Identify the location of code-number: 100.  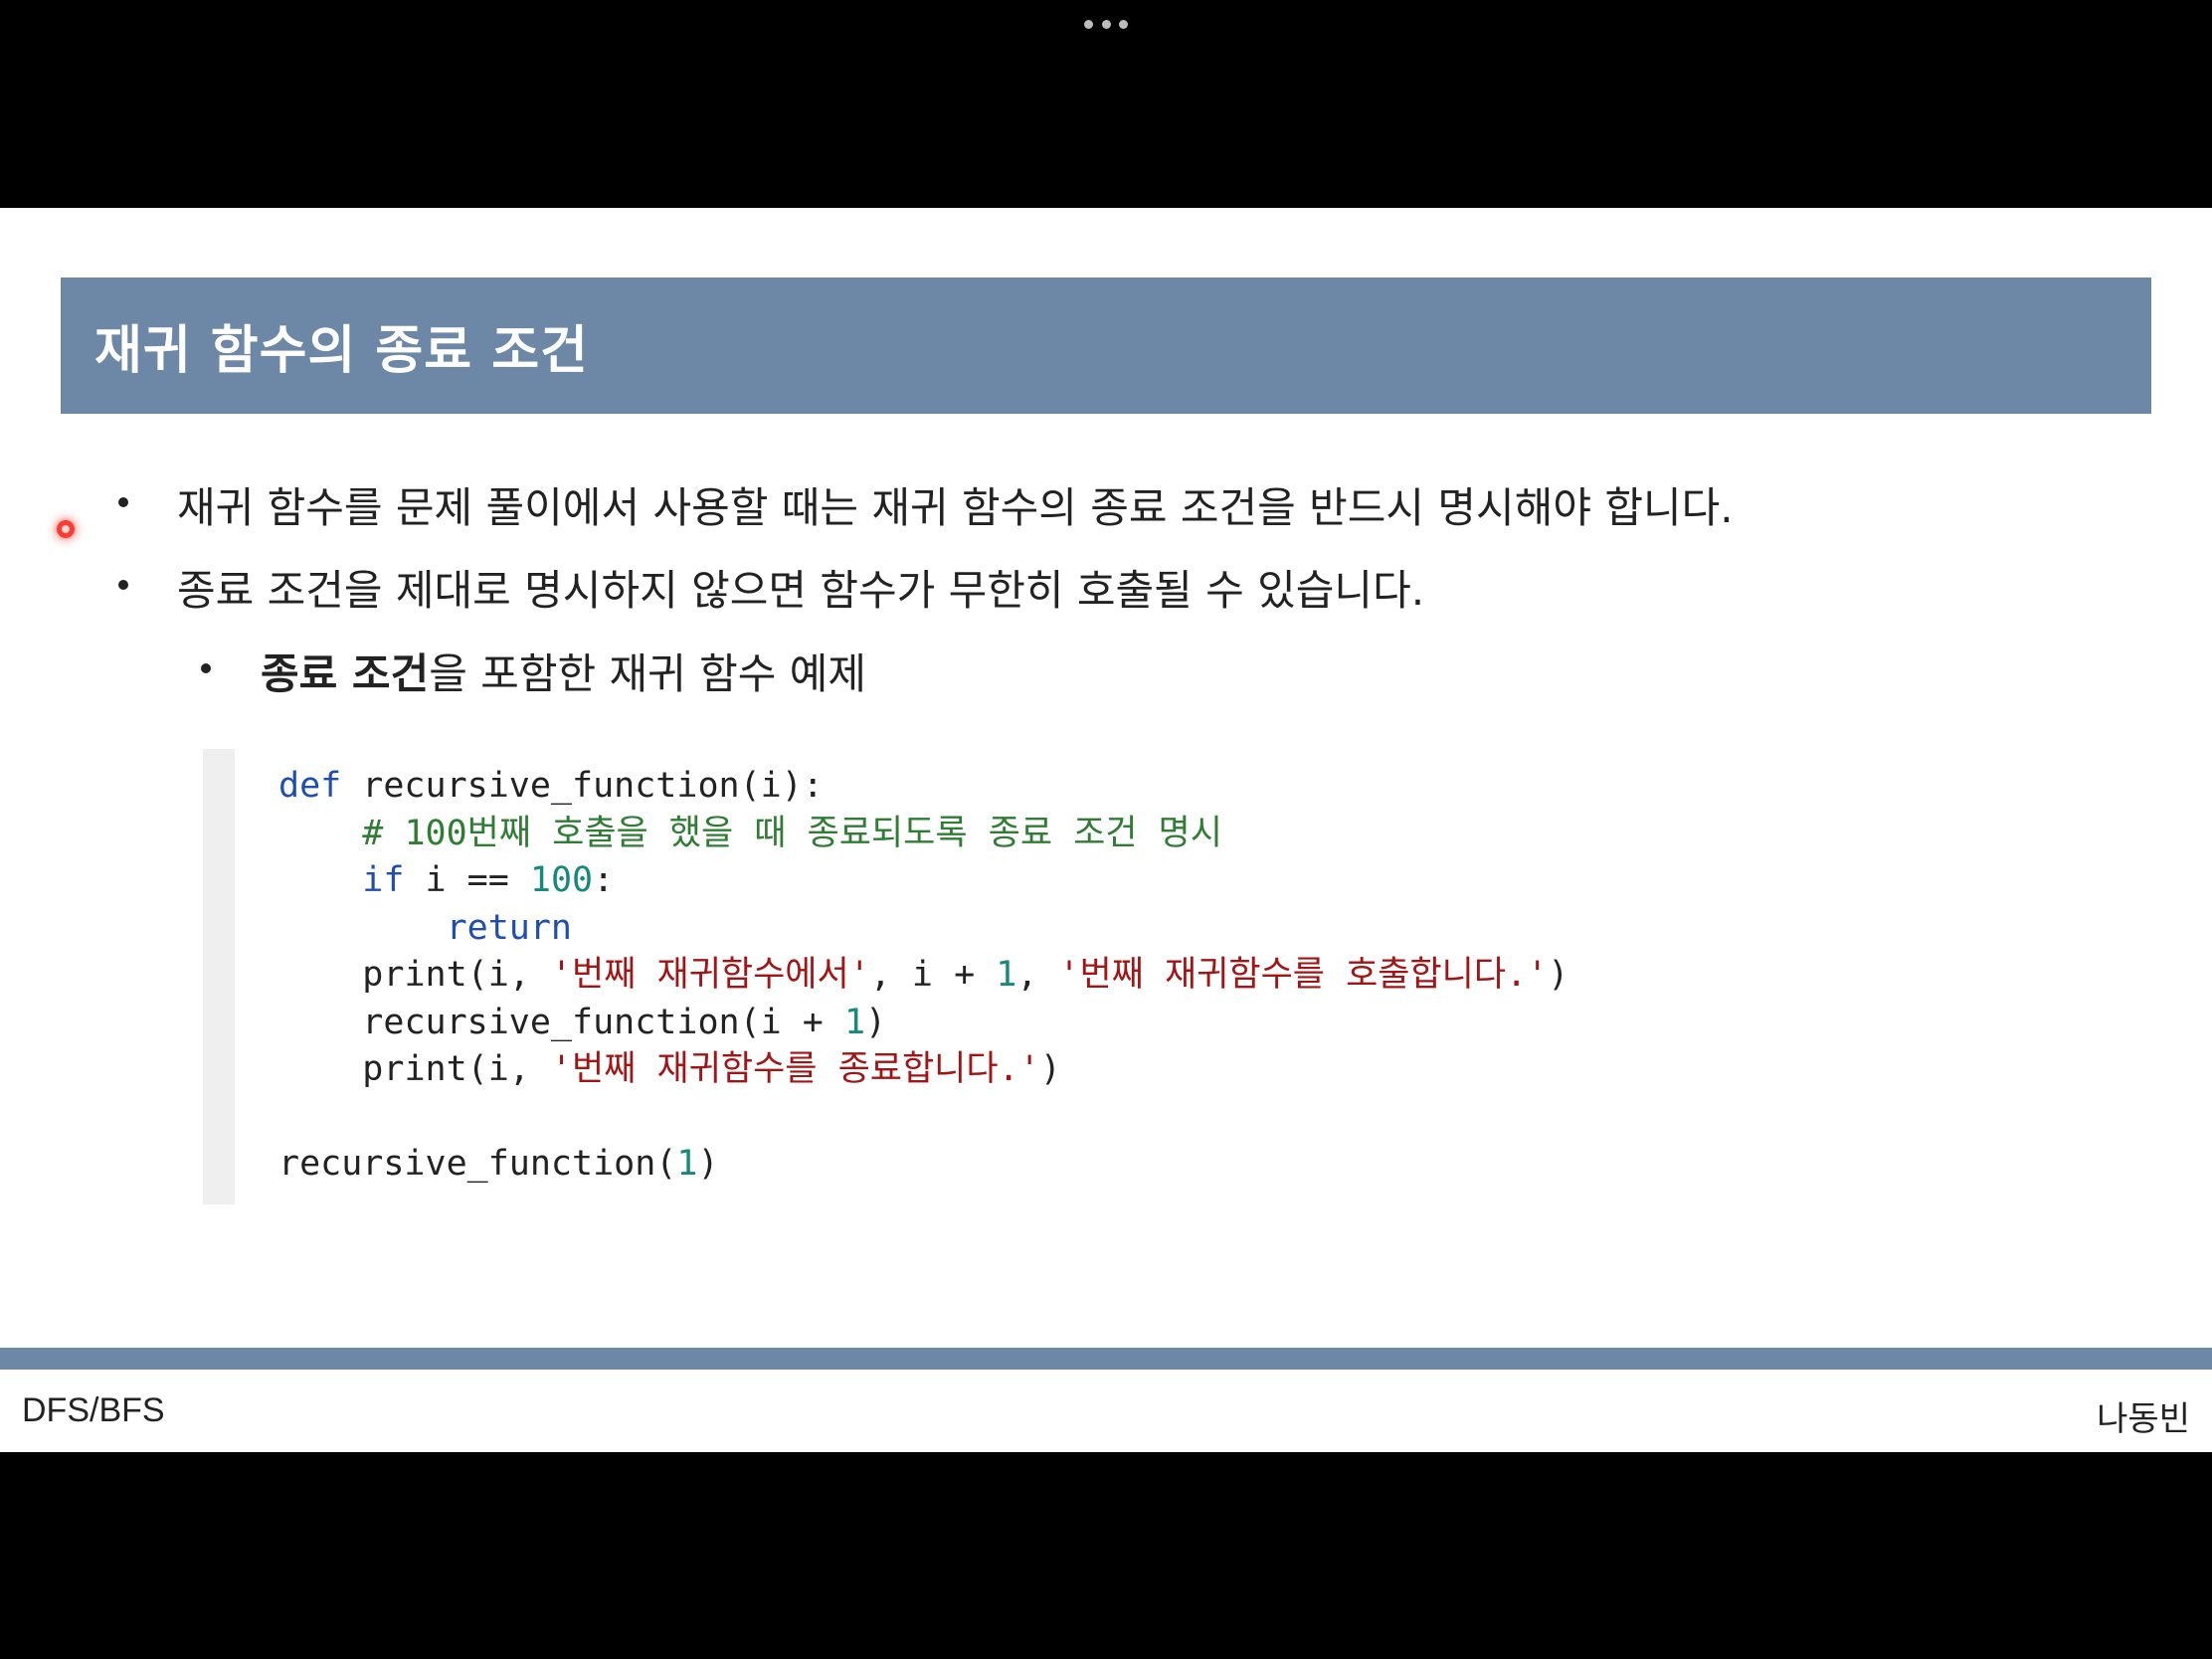
(561, 880).